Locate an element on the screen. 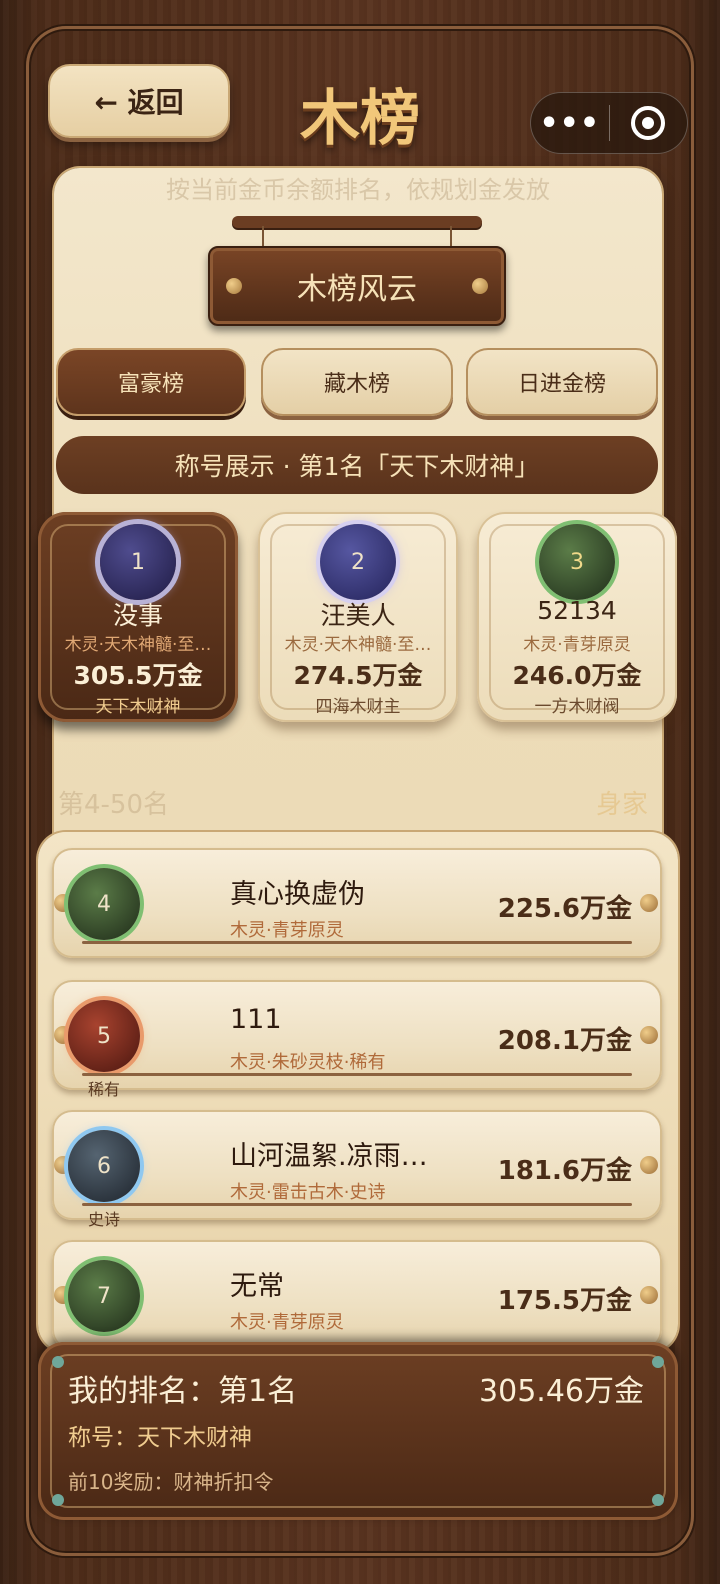  list-item: 6 史诗 山河温絮.凉雨… 木灵·雷击古木·史诗 181.6万金 is located at coordinates (357, 1169).